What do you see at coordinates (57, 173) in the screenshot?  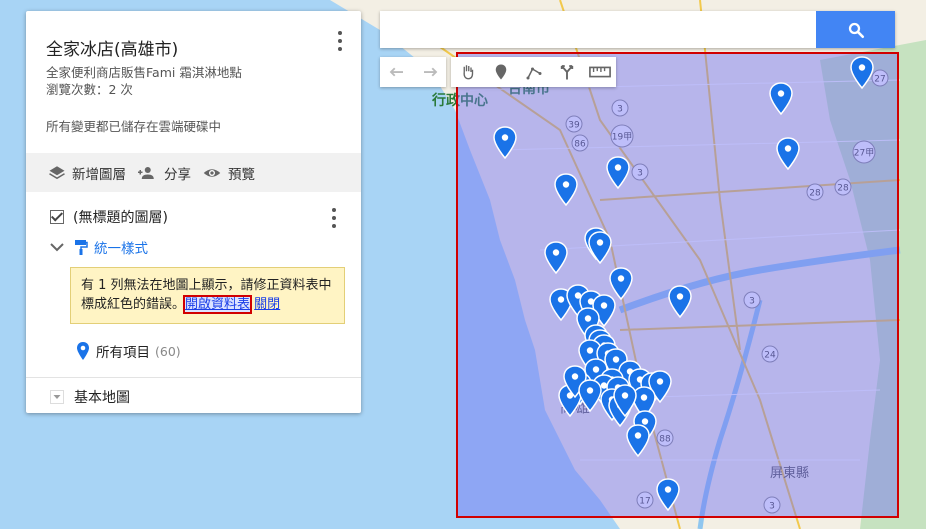 I see `layers-icon` at bounding box center [57, 173].